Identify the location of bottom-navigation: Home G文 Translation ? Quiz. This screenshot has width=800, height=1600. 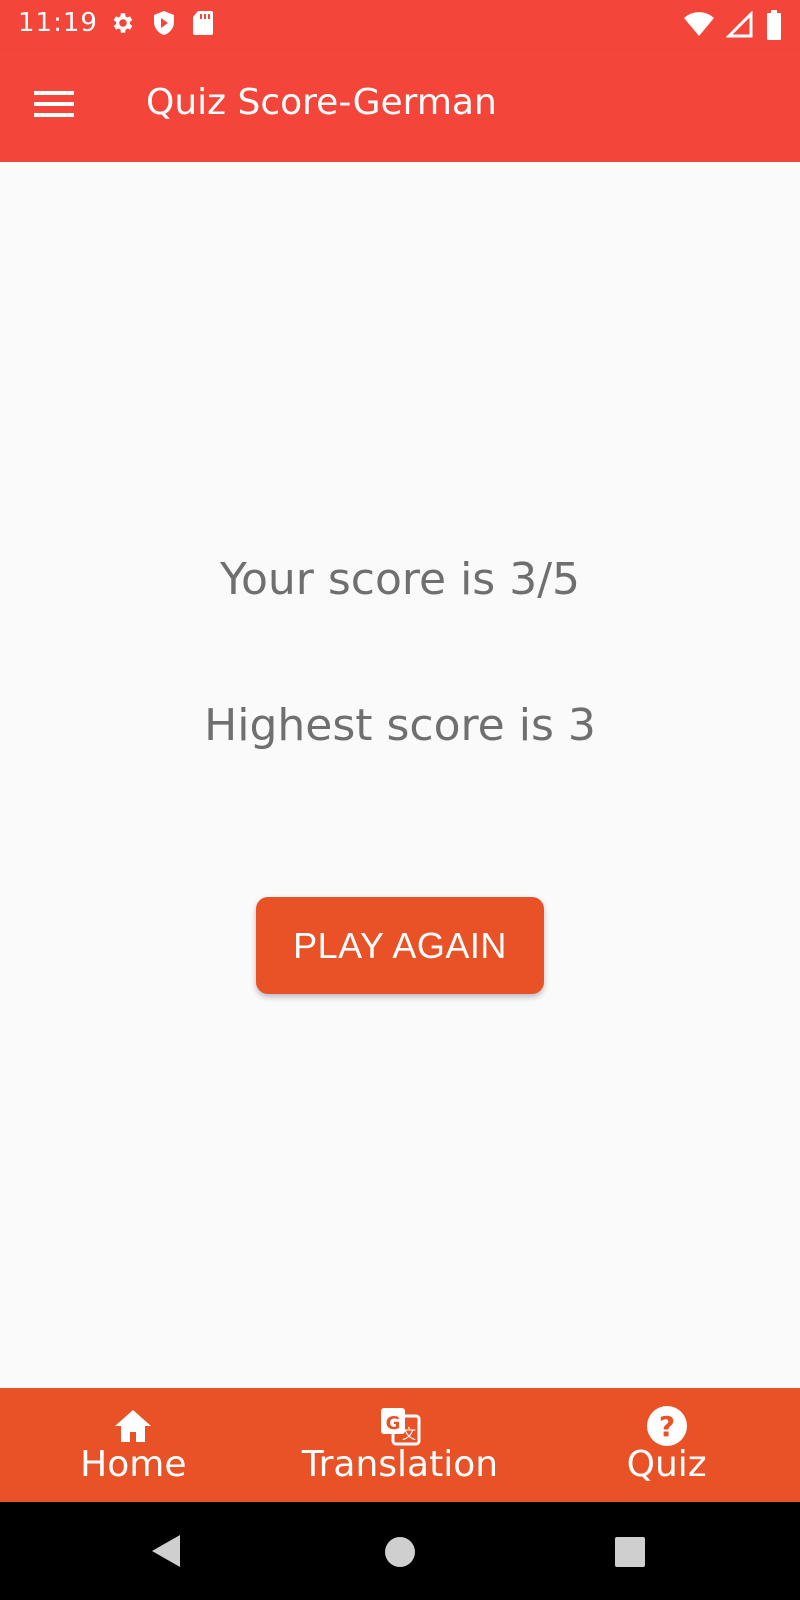
(400, 1445).